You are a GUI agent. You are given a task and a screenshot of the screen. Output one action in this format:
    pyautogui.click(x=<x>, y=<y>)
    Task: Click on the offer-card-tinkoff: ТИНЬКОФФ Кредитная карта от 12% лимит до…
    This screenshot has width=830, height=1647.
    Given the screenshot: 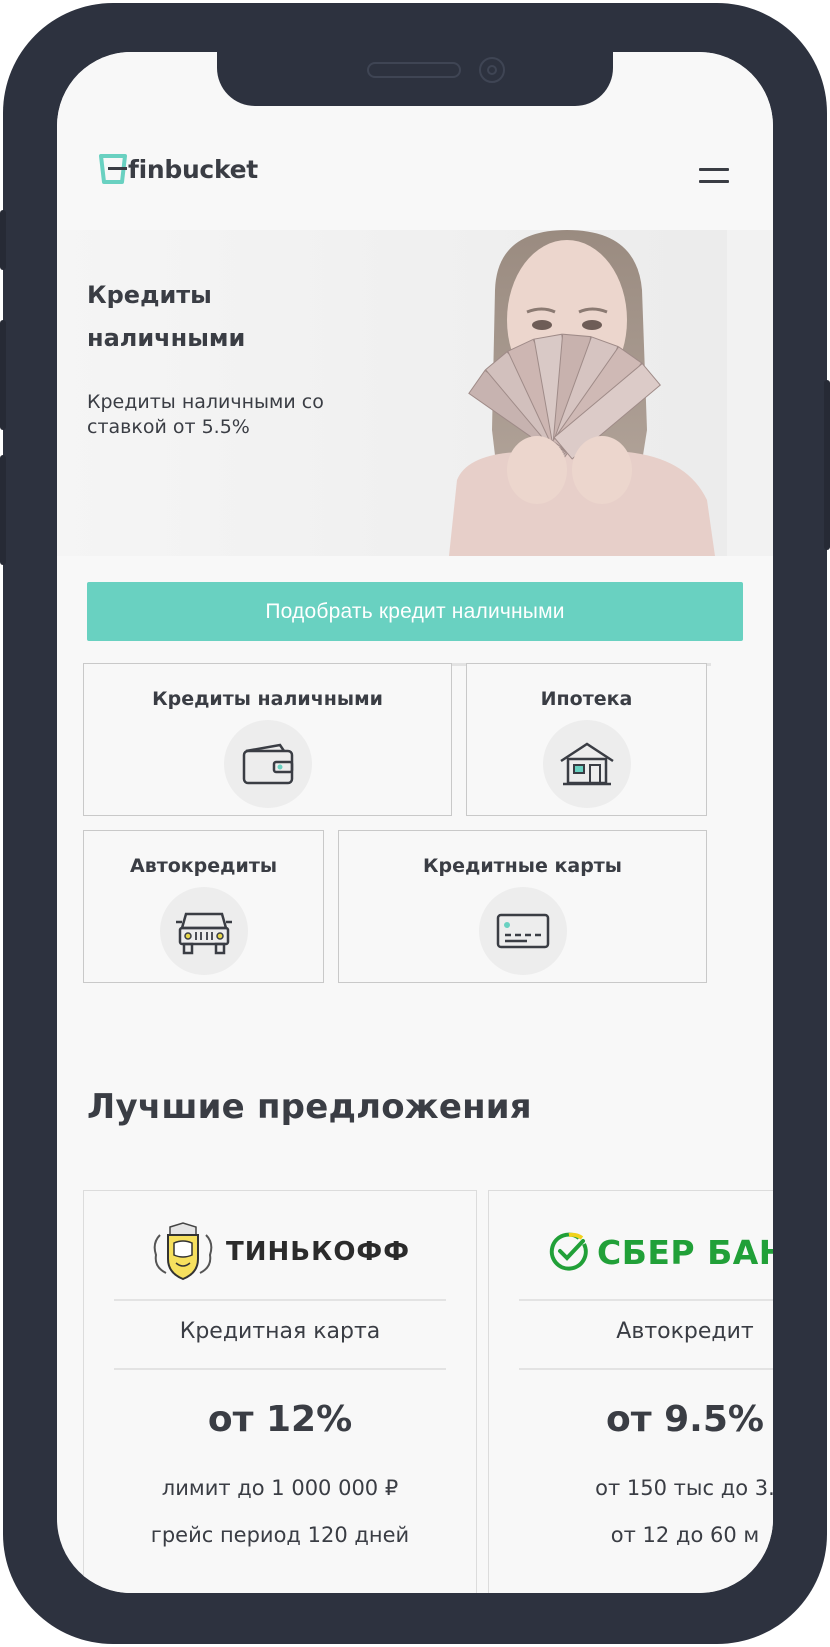 What is the action you would take?
    pyautogui.click(x=280, y=1391)
    